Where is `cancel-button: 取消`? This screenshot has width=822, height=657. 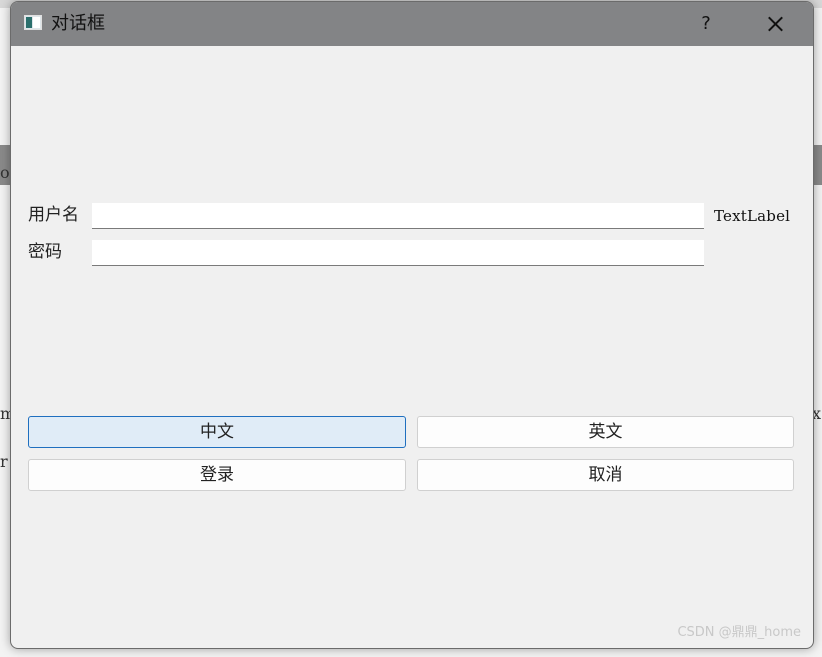
cancel-button: 取消 is located at coordinates (605, 475).